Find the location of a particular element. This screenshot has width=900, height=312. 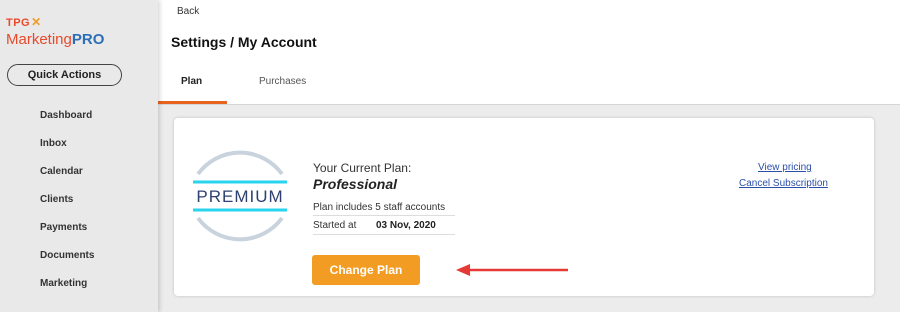

sidebar-item-clients: Clients is located at coordinates (67, 206).